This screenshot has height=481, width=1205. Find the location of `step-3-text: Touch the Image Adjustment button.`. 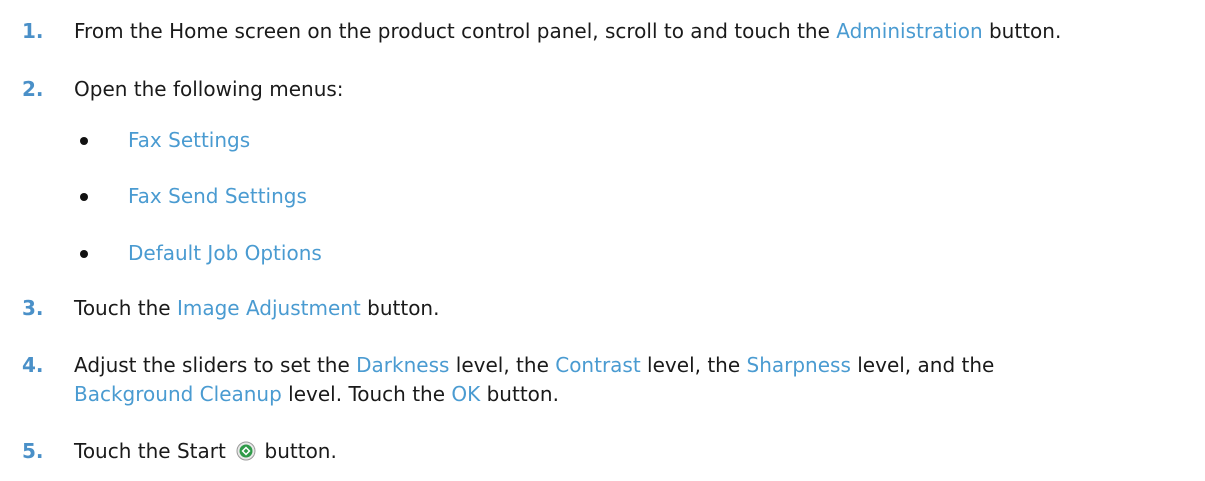

step-3-text: Touch the Image Adjustment button. is located at coordinates (256, 308).